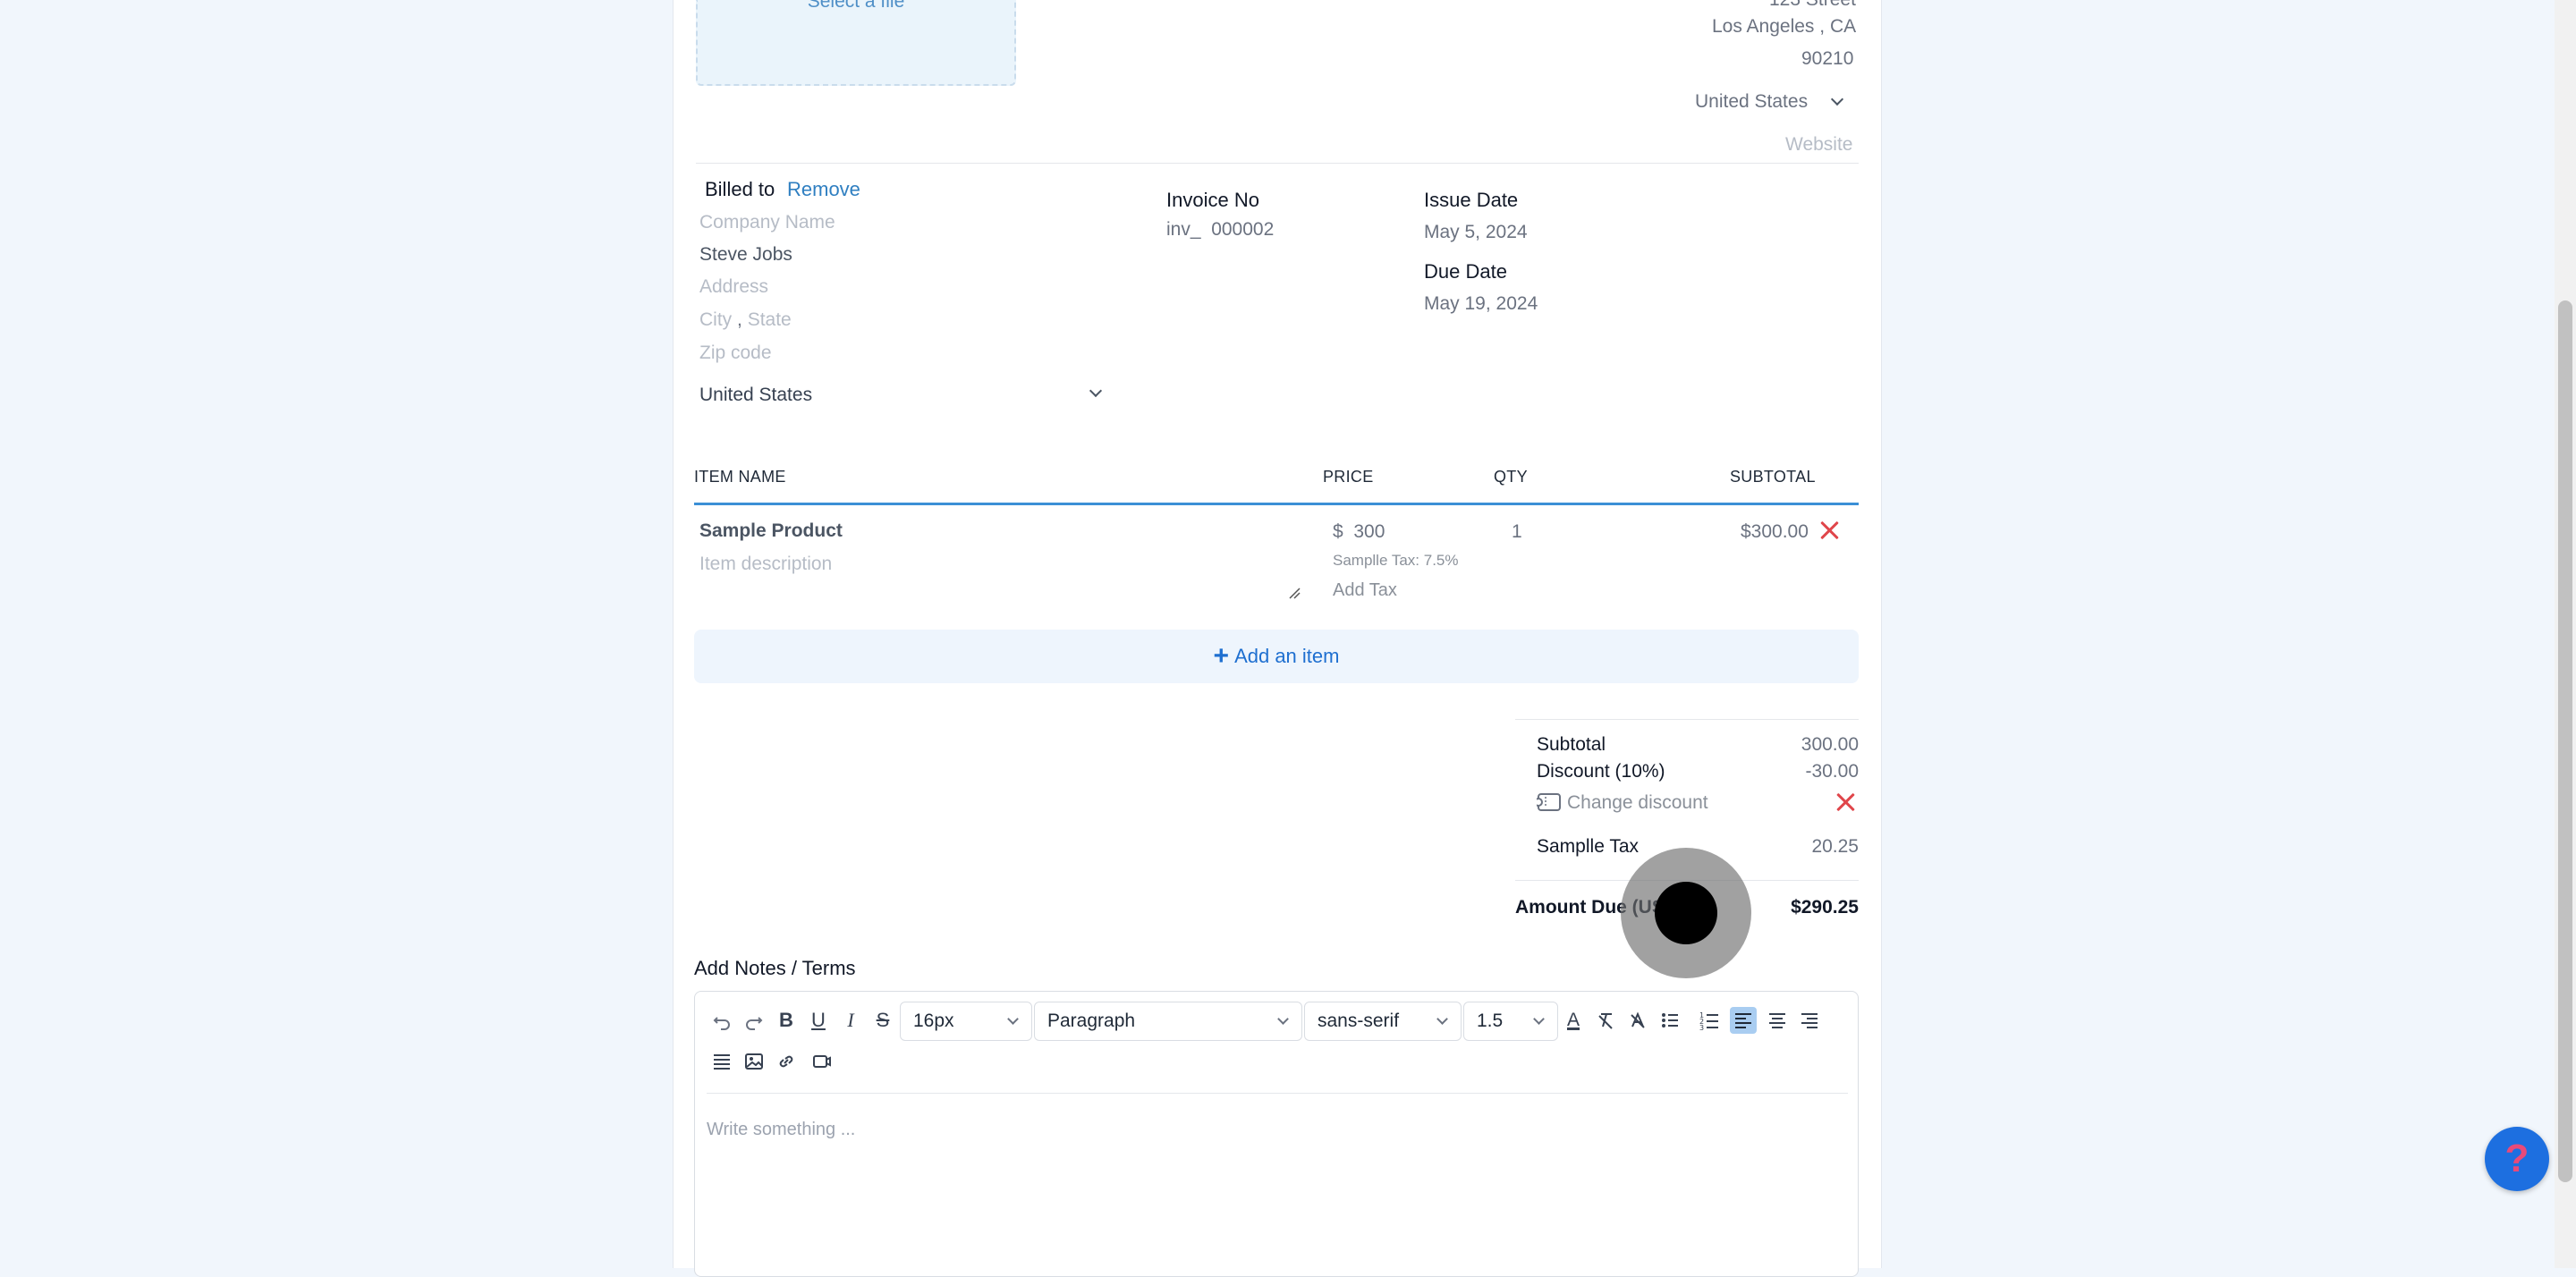 The height and width of the screenshot is (1277, 2576). Describe the element at coordinates (1743, 1021) in the screenshot. I see `align-left-icon` at that location.